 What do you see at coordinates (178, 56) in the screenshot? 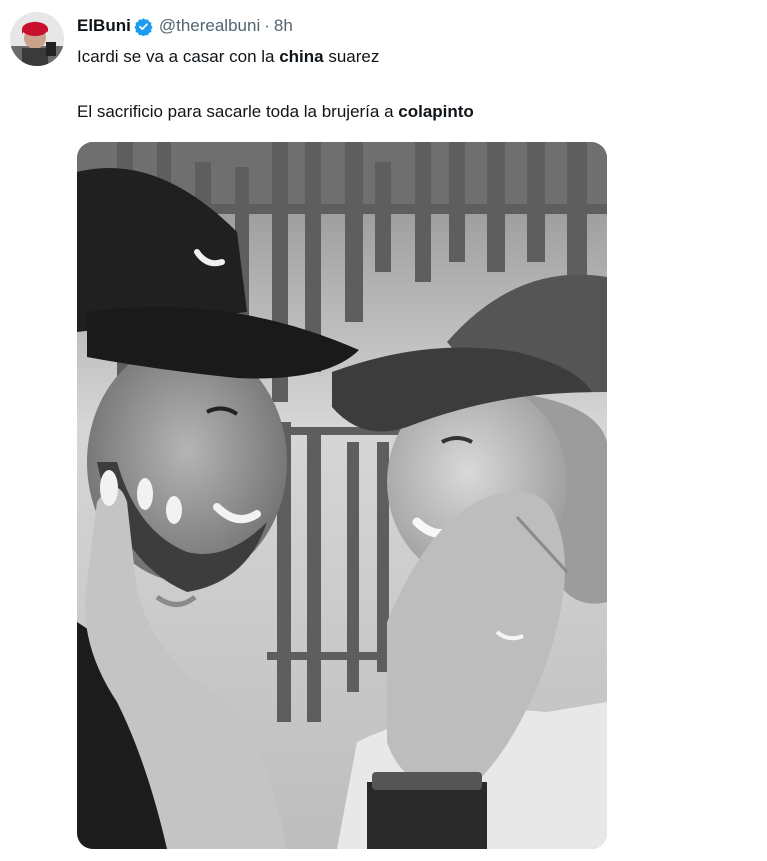
I see `tweet-text-segment: Icardi se va a casar con la` at bounding box center [178, 56].